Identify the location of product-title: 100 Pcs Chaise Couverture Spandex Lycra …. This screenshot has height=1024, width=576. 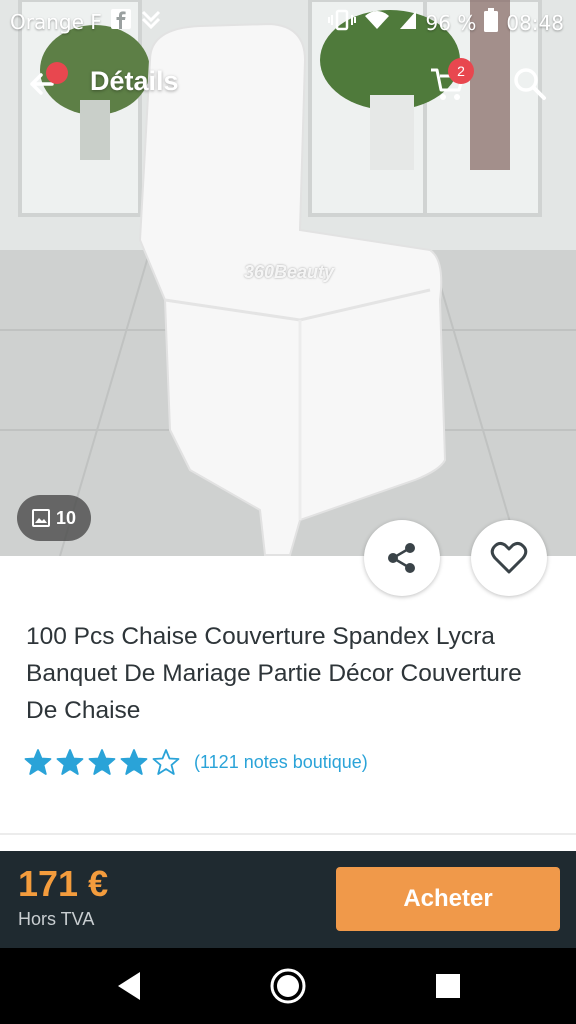
(274, 673).